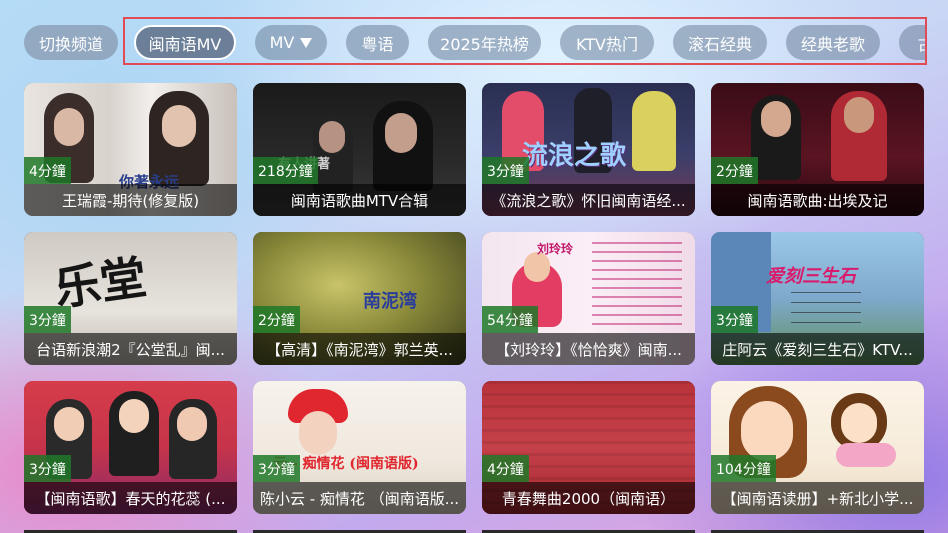 The width and height of the screenshot is (948, 533). I want to click on tab-label: 粤语, so click(377, 44).